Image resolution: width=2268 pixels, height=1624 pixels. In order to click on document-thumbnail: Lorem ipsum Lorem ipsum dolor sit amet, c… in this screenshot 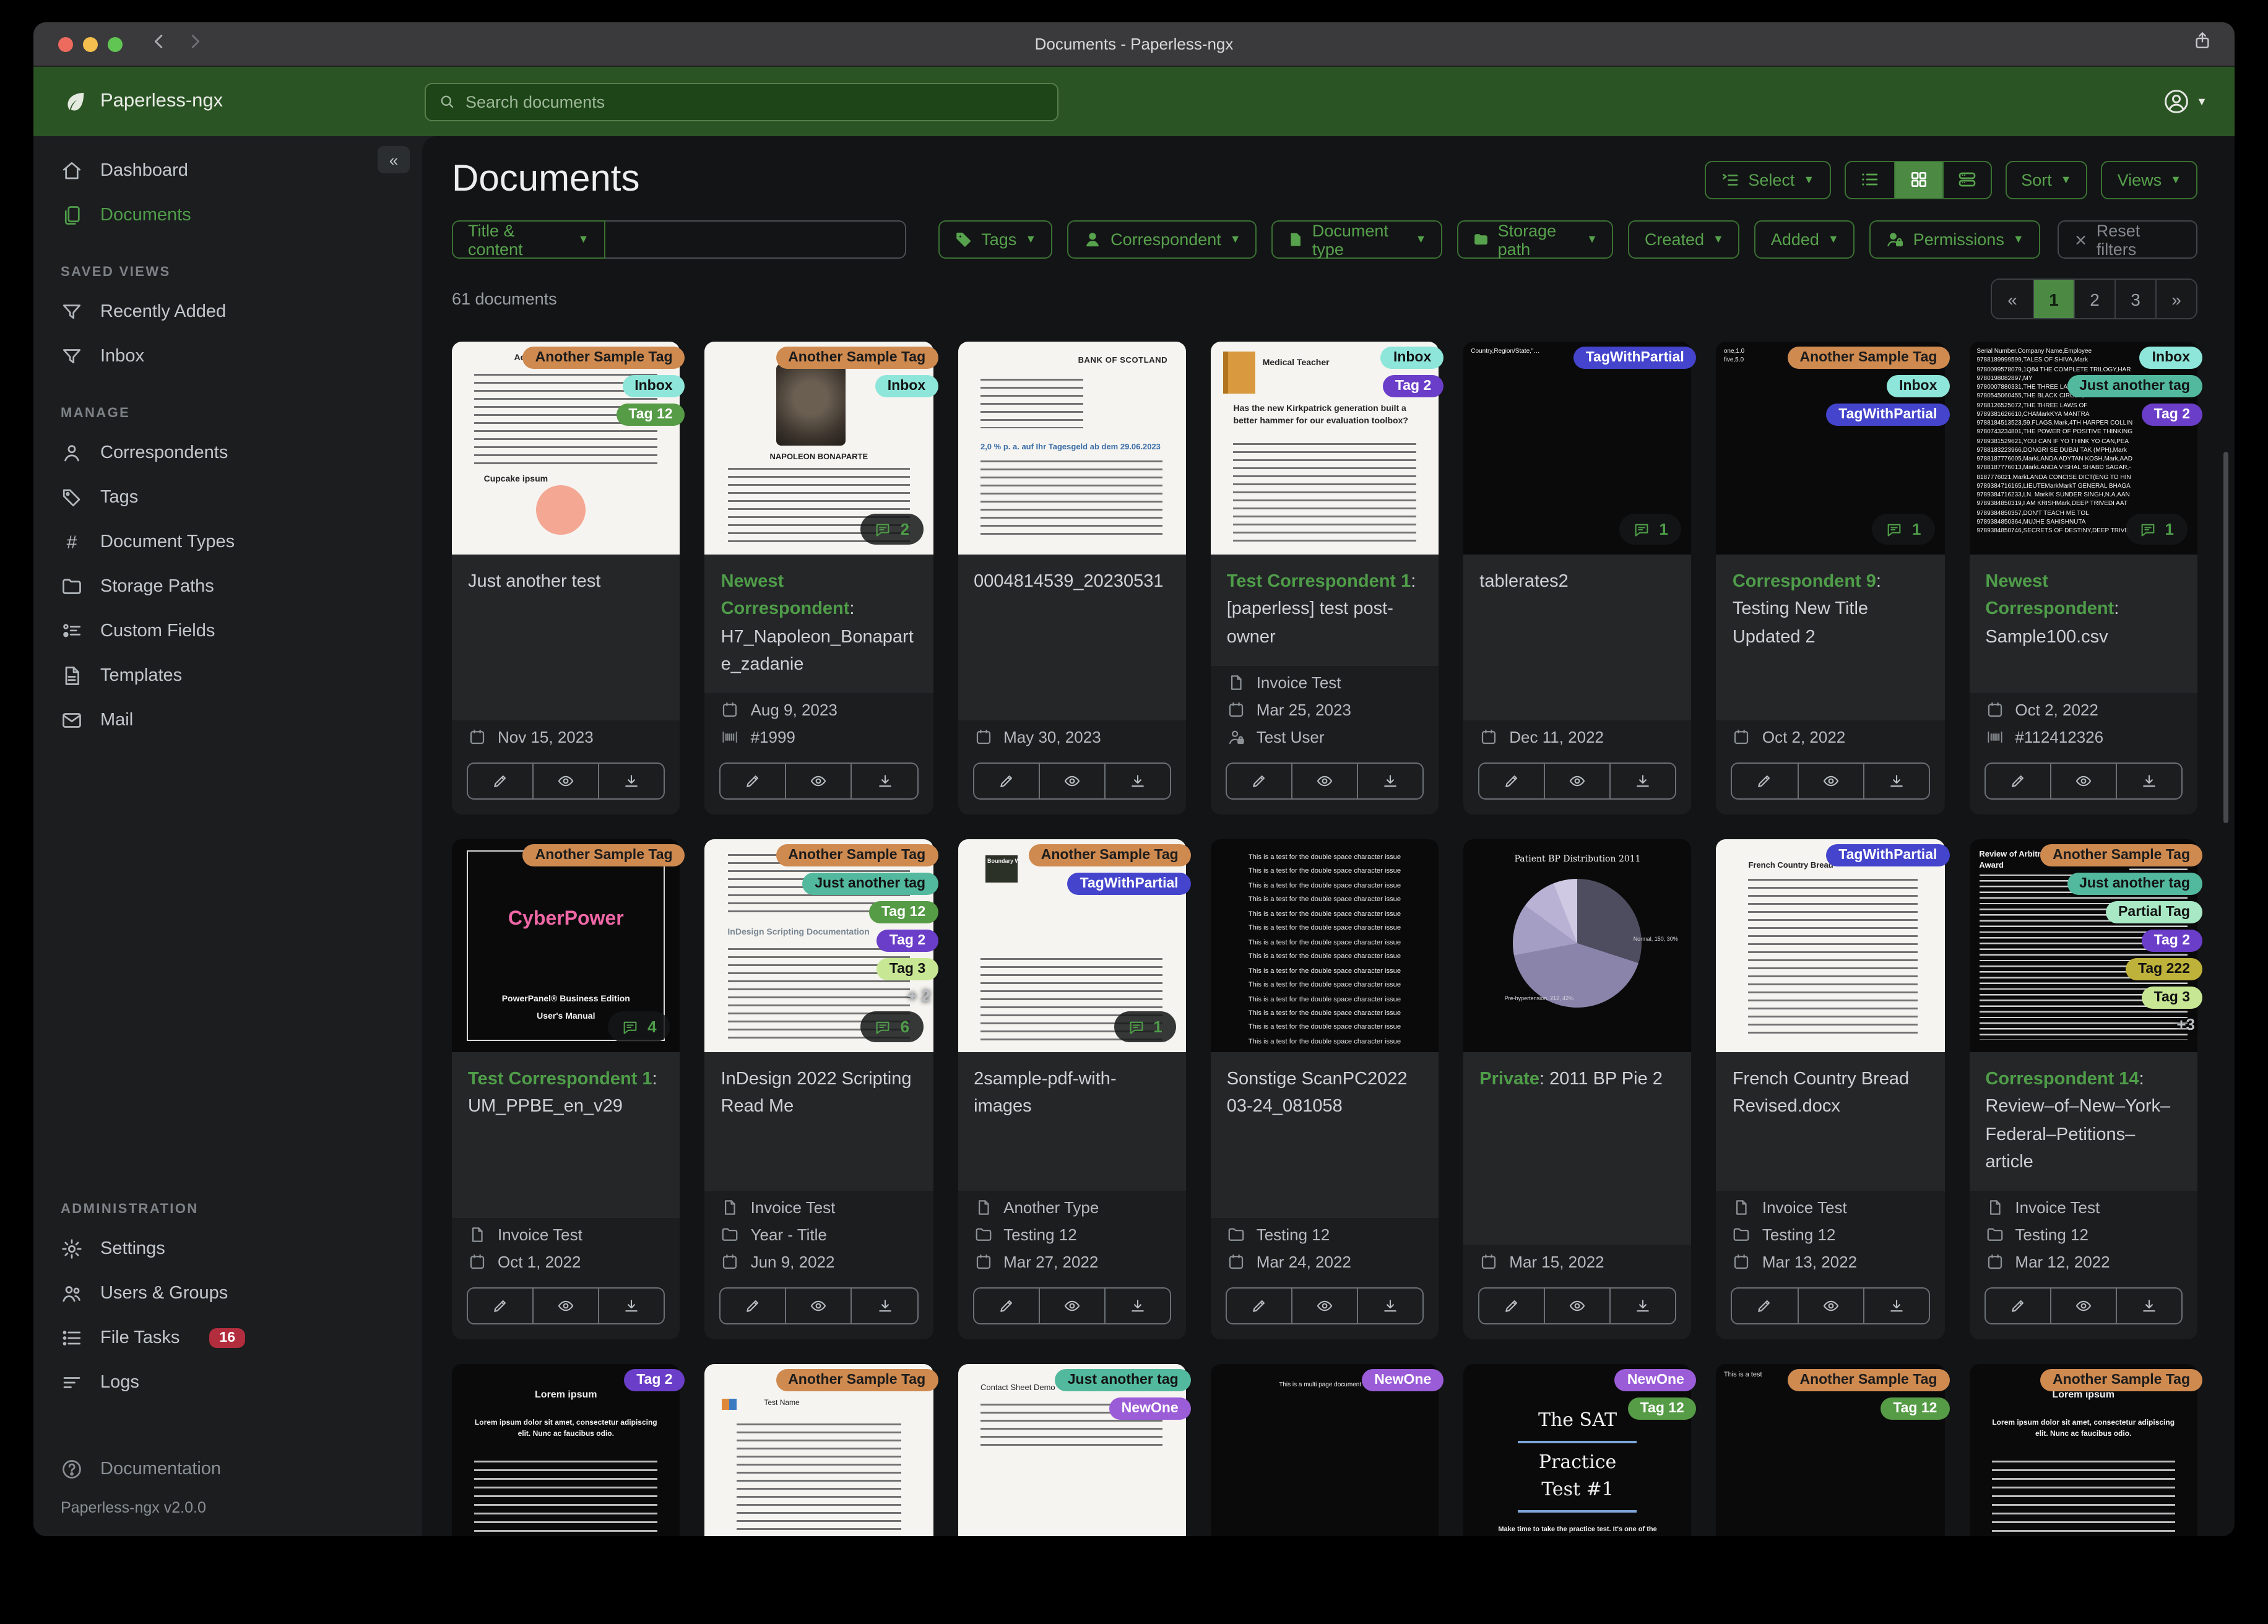, I will do `click(568, 1449)`.